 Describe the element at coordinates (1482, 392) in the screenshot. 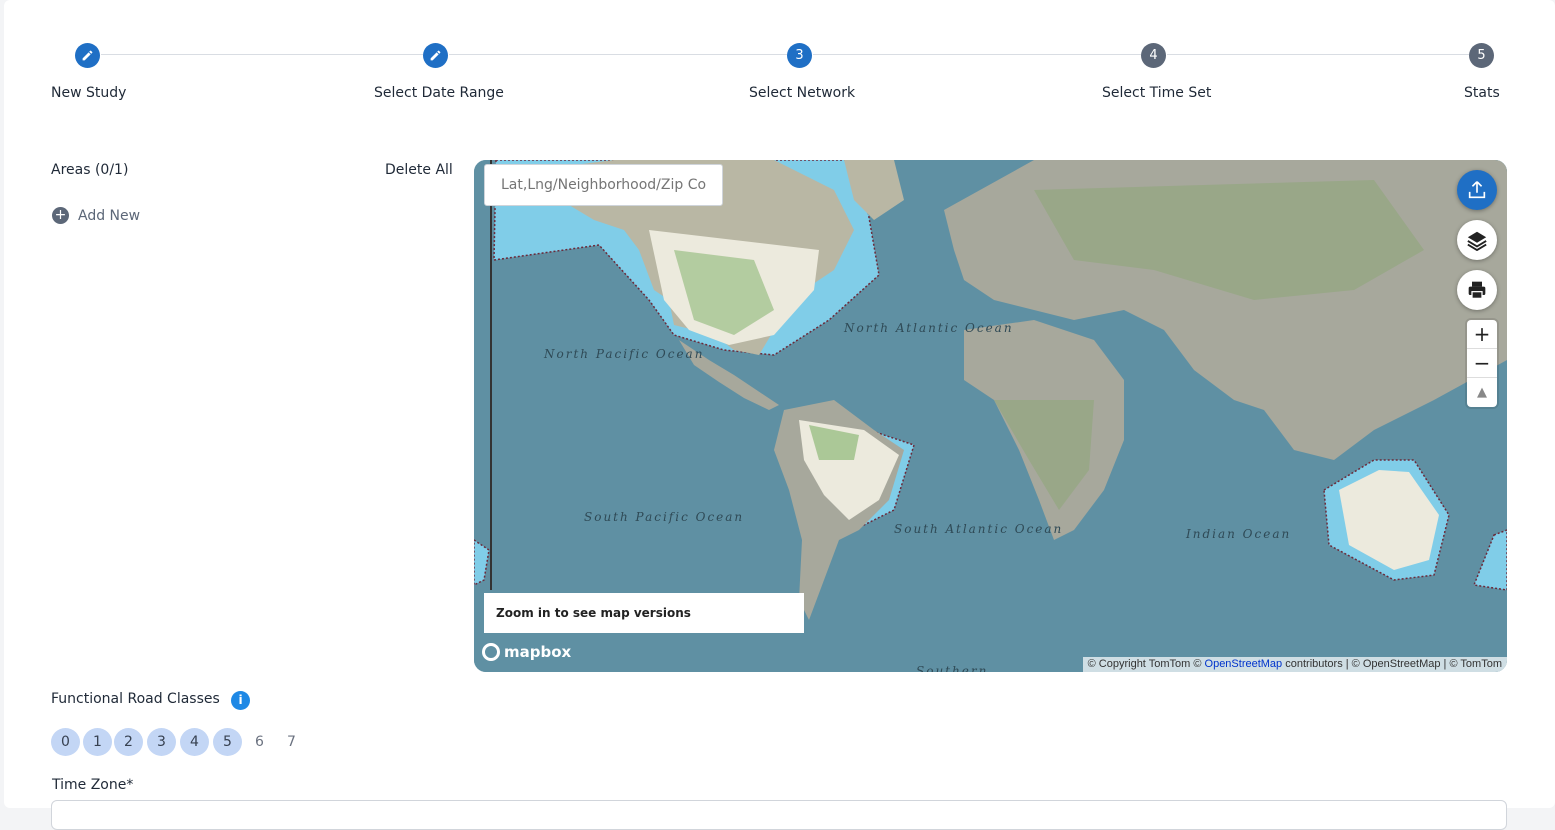

I see `compass-icon: ▲` at that location.